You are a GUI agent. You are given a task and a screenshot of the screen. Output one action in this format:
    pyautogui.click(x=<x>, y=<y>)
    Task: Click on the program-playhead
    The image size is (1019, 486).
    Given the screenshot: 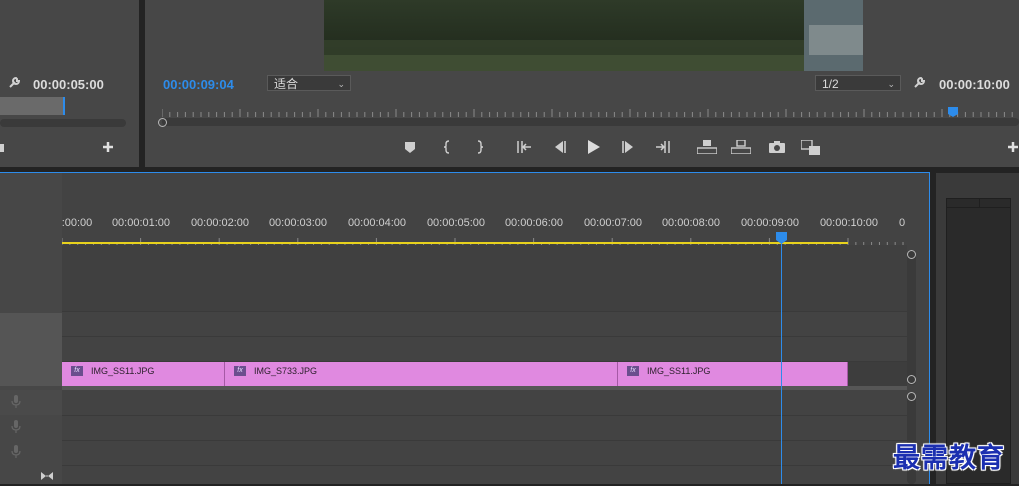 What is the action you would take?
    pyautogui.click(x=953, y=110)
    